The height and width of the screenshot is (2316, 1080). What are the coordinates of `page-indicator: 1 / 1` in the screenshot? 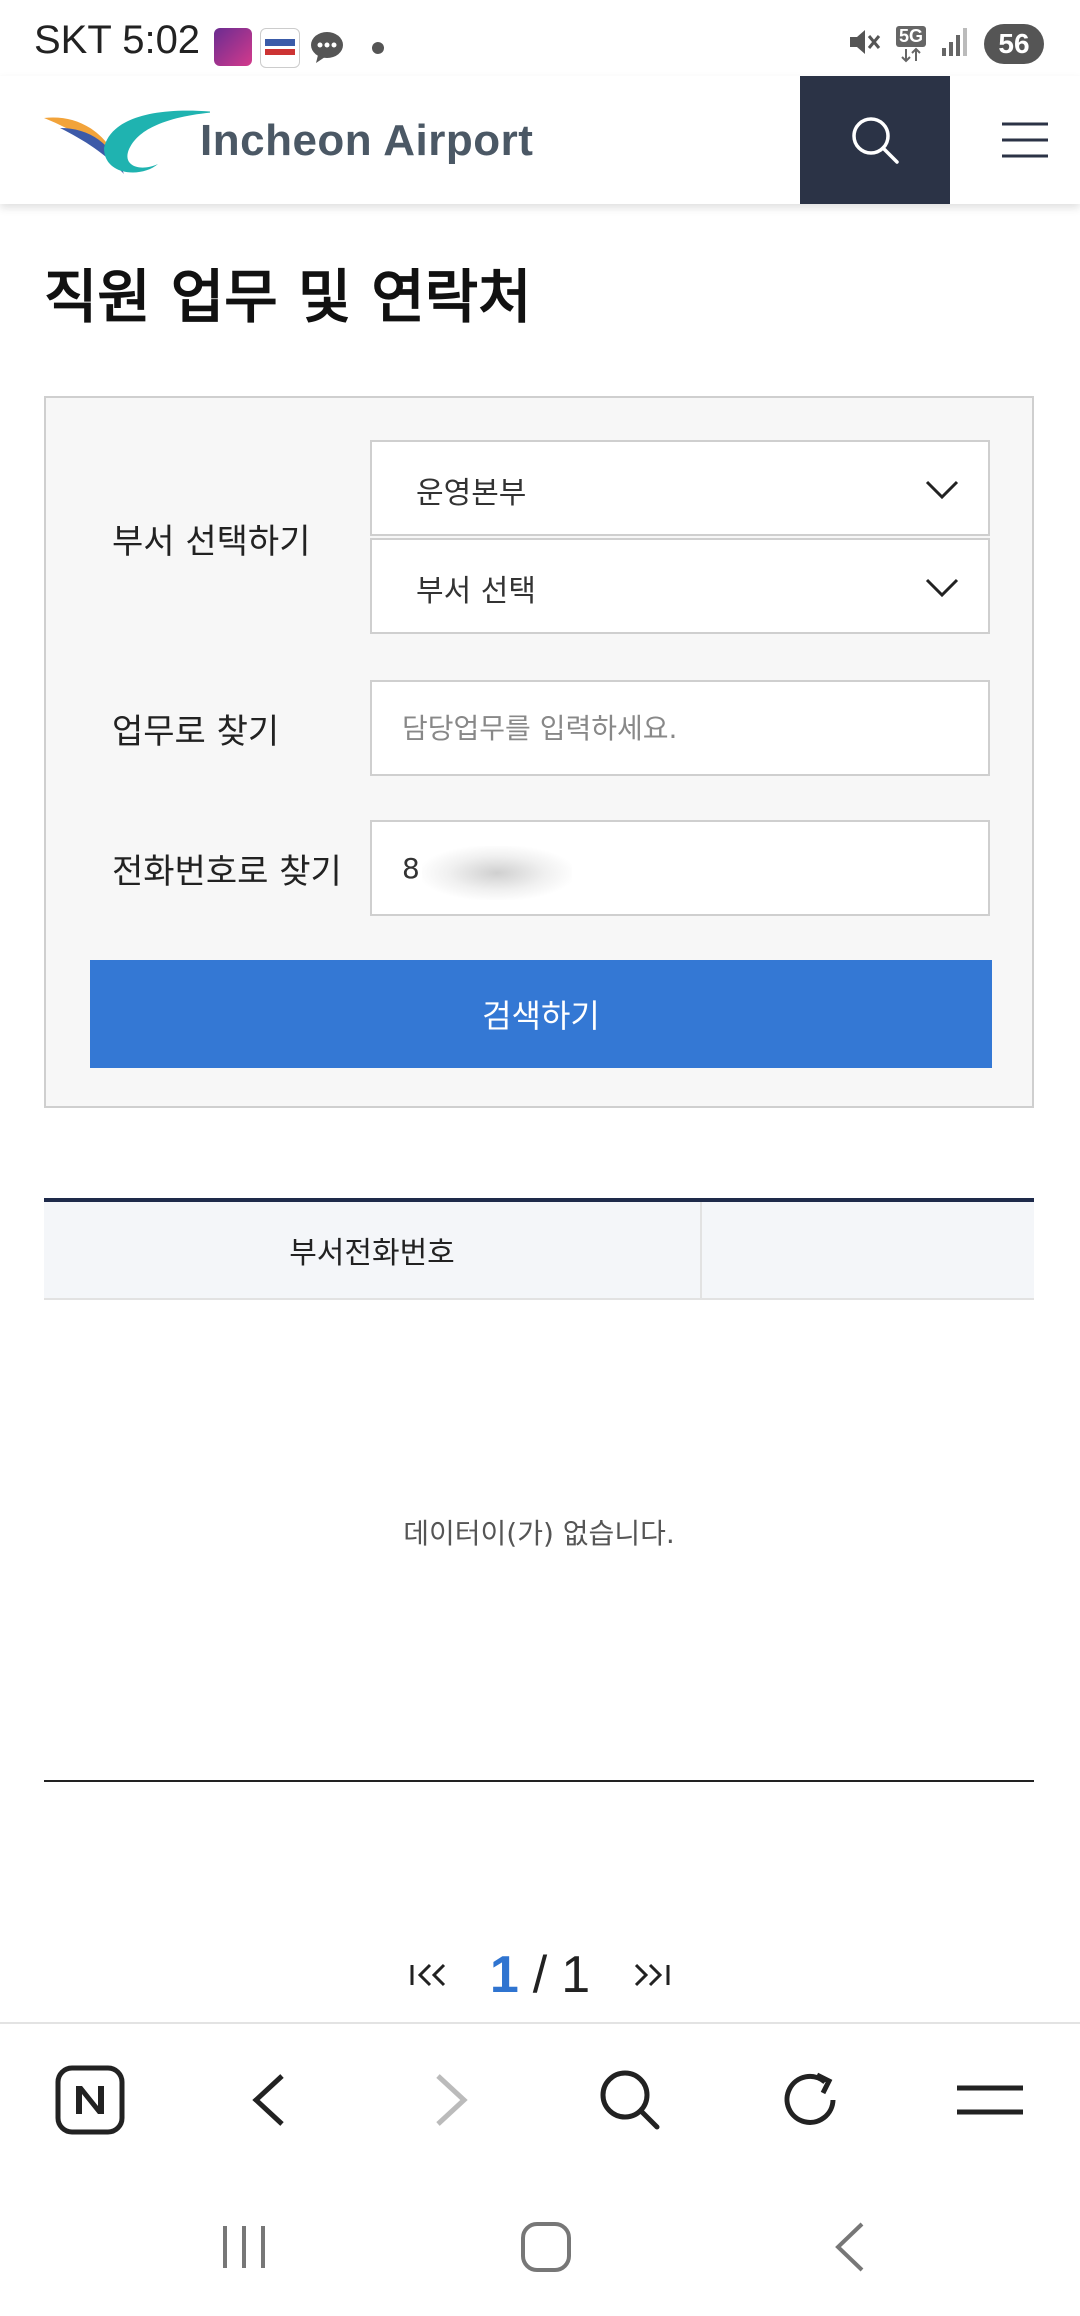 It's located at (540, 1975).